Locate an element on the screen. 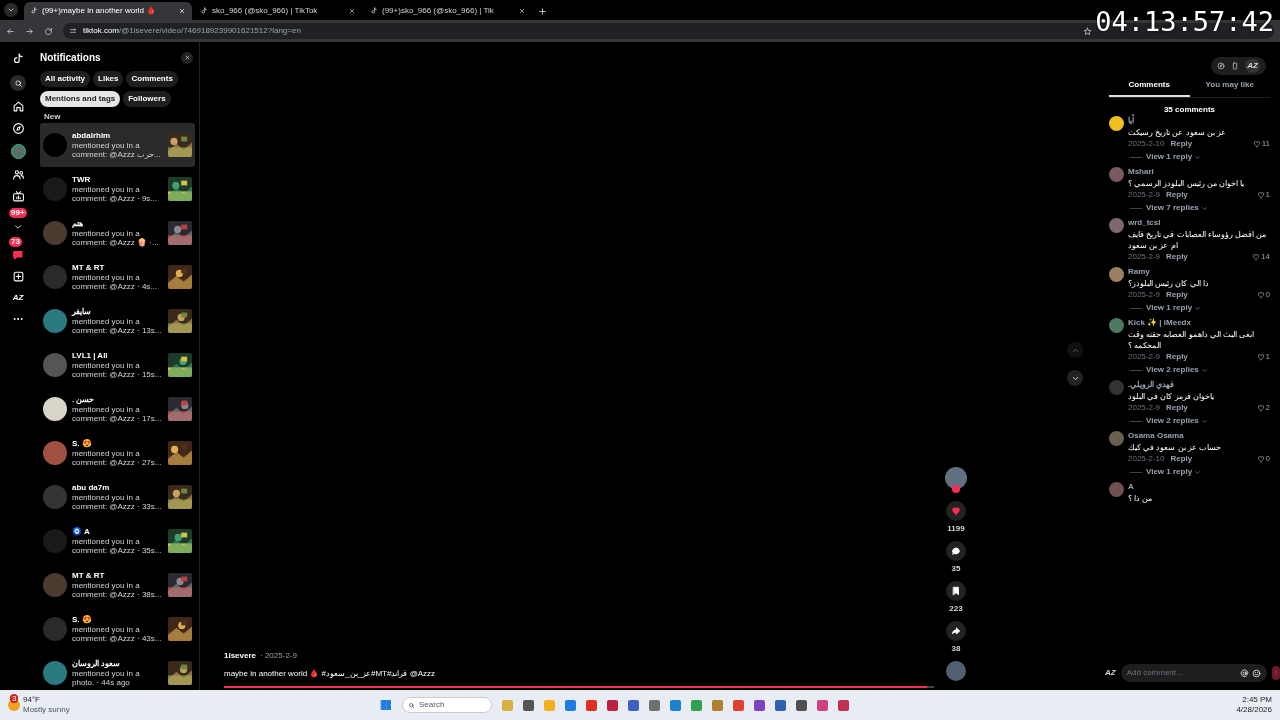 Image resolution: width=1280 pixels, height=720 pixels. reload-icon is located at coordinates (48, 31).